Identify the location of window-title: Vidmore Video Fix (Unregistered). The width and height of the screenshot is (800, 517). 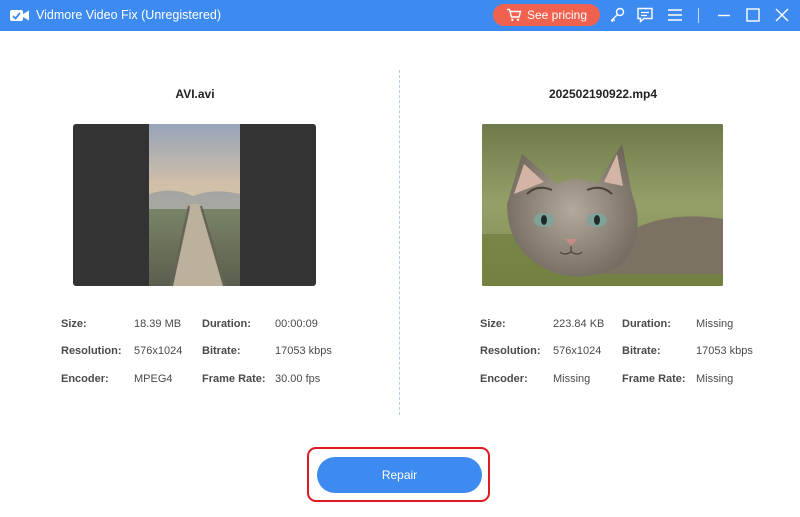
(129, 15).